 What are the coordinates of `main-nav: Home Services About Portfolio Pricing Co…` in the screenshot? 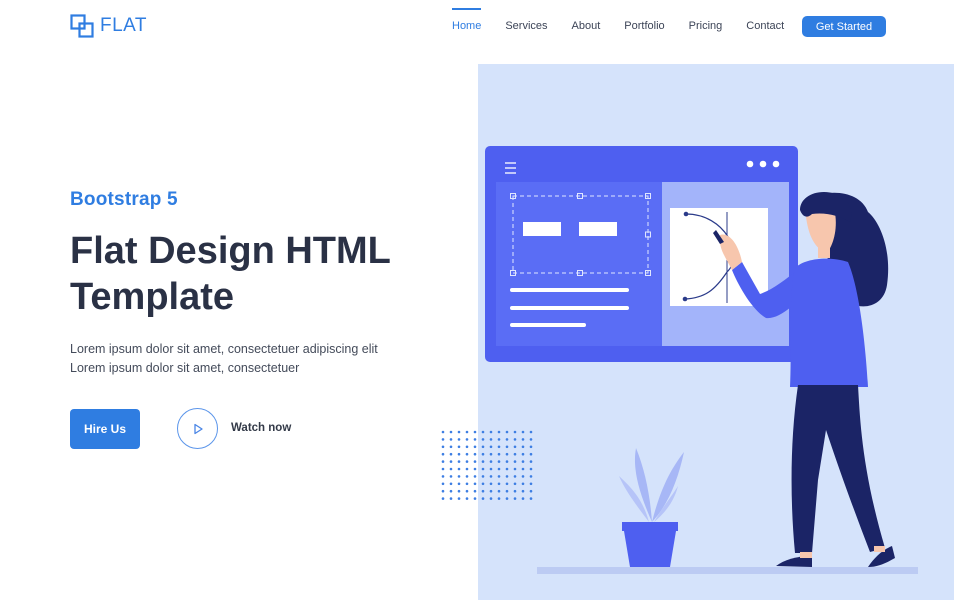 It's located at (618, 26).